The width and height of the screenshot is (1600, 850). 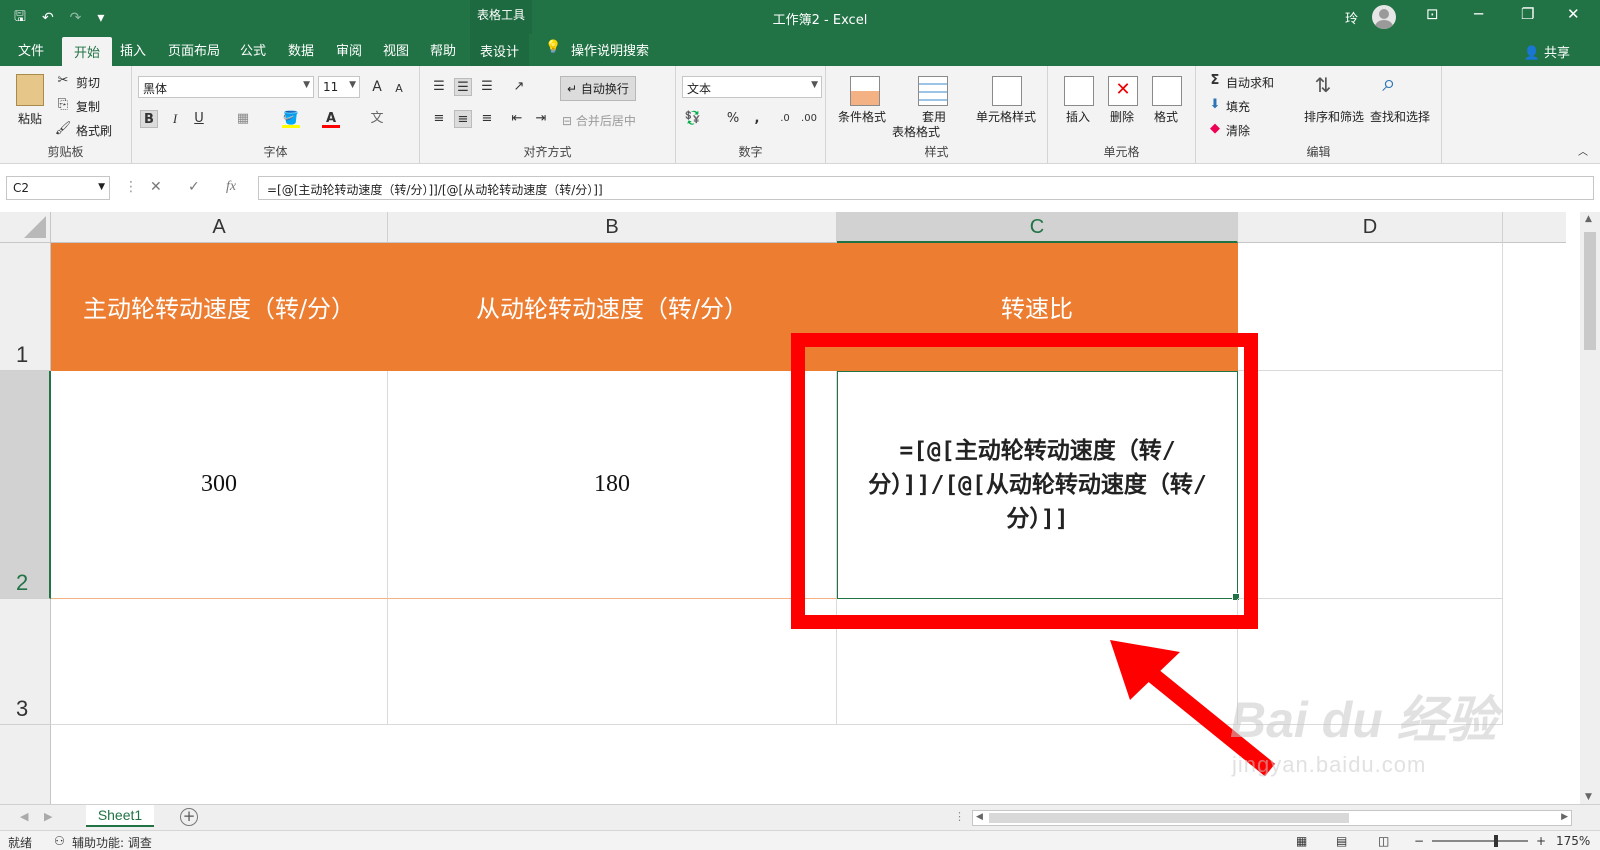 What do you see at coordinates (1478, 14) in the screenshot?
I see `minimize-button: ─` at bounding box center [1478, 14].